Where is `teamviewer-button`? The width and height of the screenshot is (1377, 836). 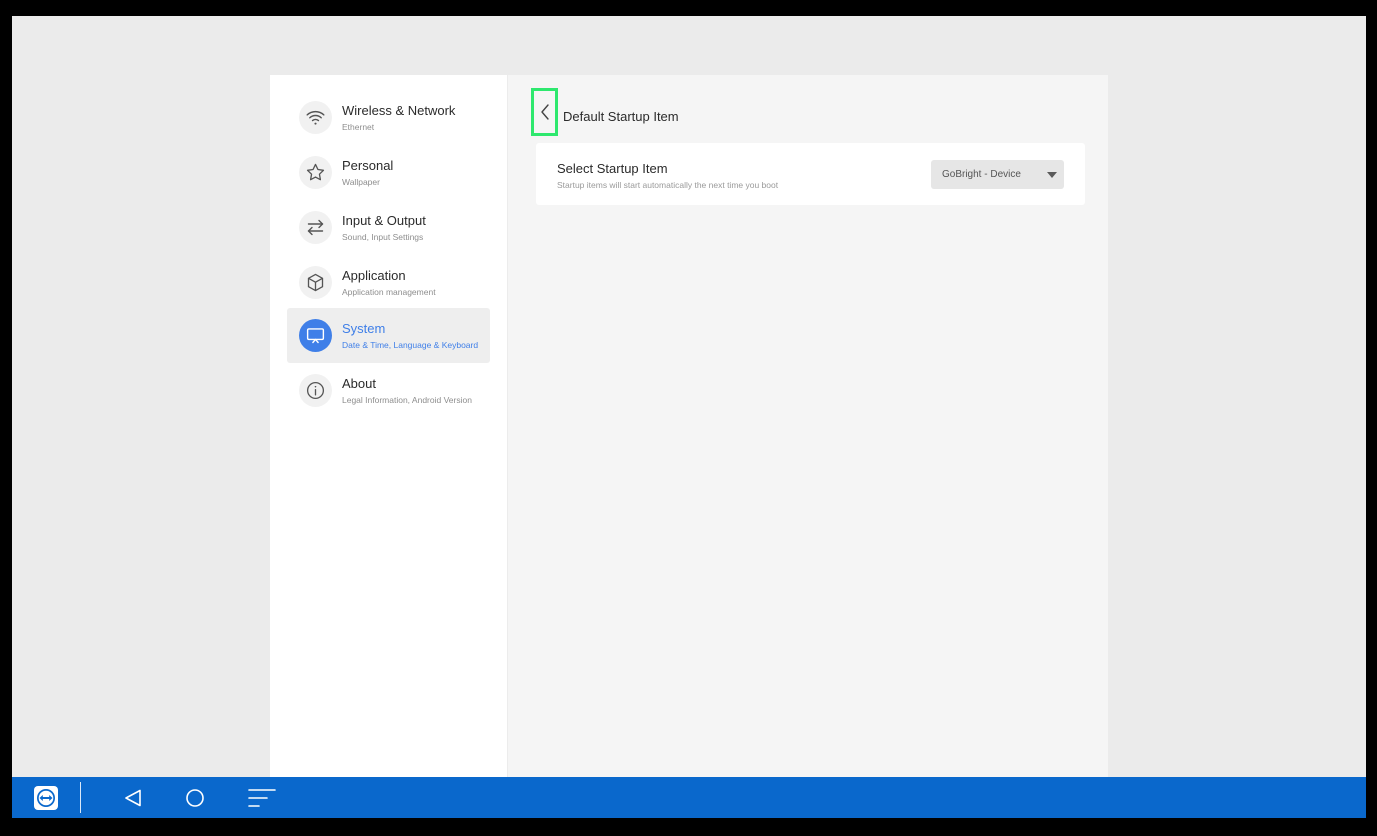 teamviewer-button is located at coordinates (46, 797).